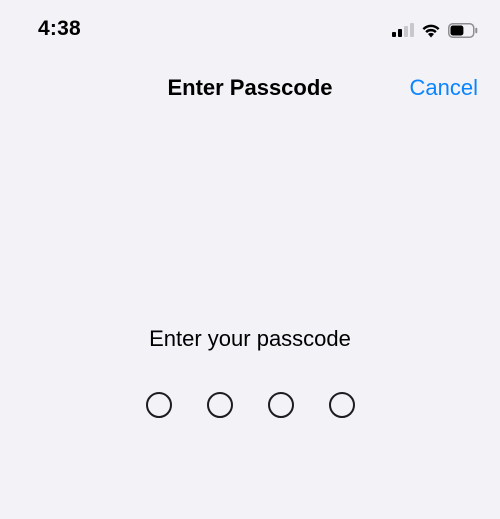 This screenshot has width=500, height=519. I want to click on navigation-bar: Enter Passcode Cancel, so click(250, 88).